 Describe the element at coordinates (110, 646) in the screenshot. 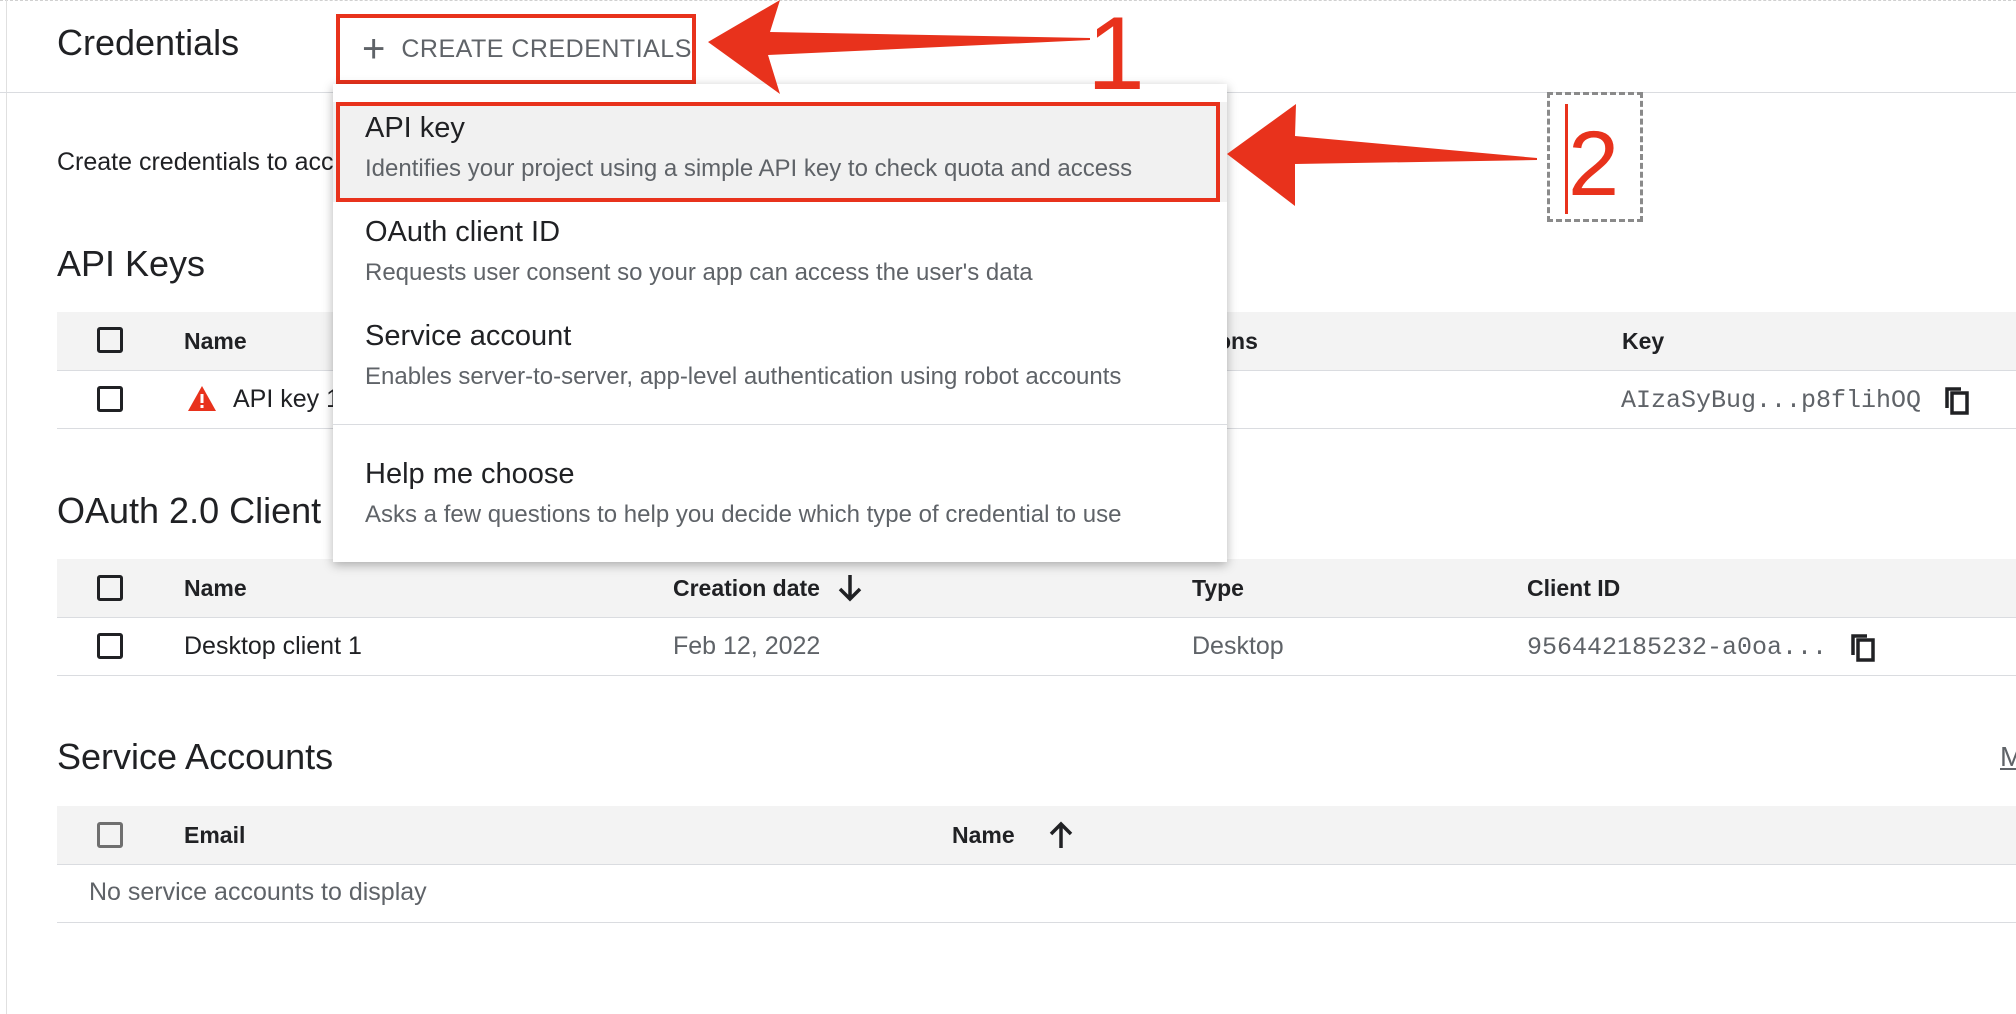

I see `oauth-row-checkbox` at that location.